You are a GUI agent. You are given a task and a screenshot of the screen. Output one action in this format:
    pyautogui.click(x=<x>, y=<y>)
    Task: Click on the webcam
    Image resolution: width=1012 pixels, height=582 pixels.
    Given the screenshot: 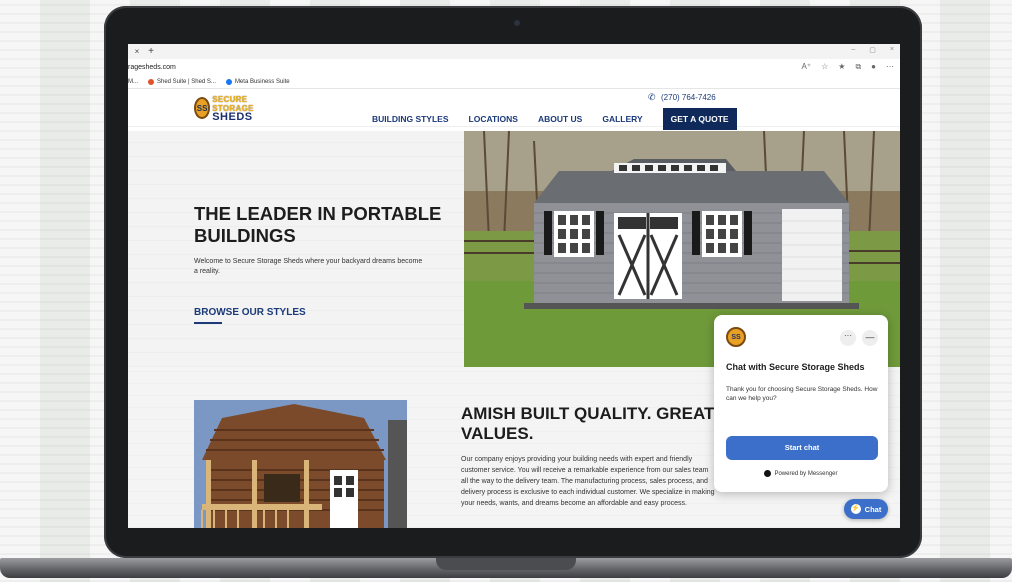 What is the action you would take?
    pyautogui.click(x=517, y=23)
    